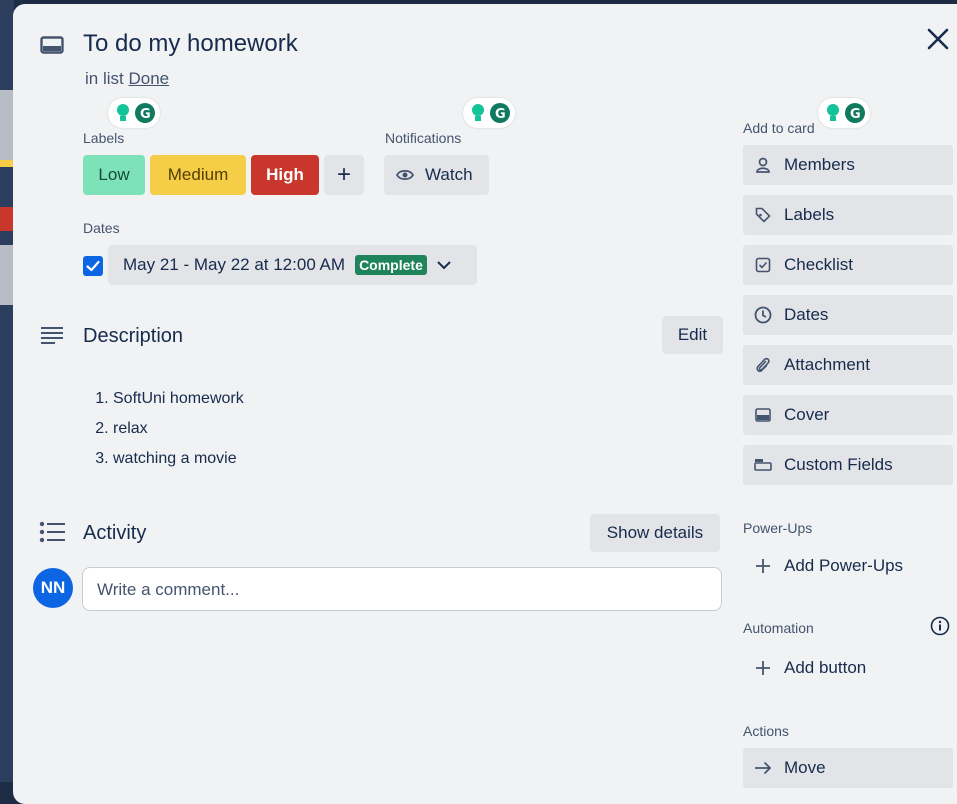 This screenshot has width=957, height=804. I want to click on checklist-label: Checklist, so click(818, 264).